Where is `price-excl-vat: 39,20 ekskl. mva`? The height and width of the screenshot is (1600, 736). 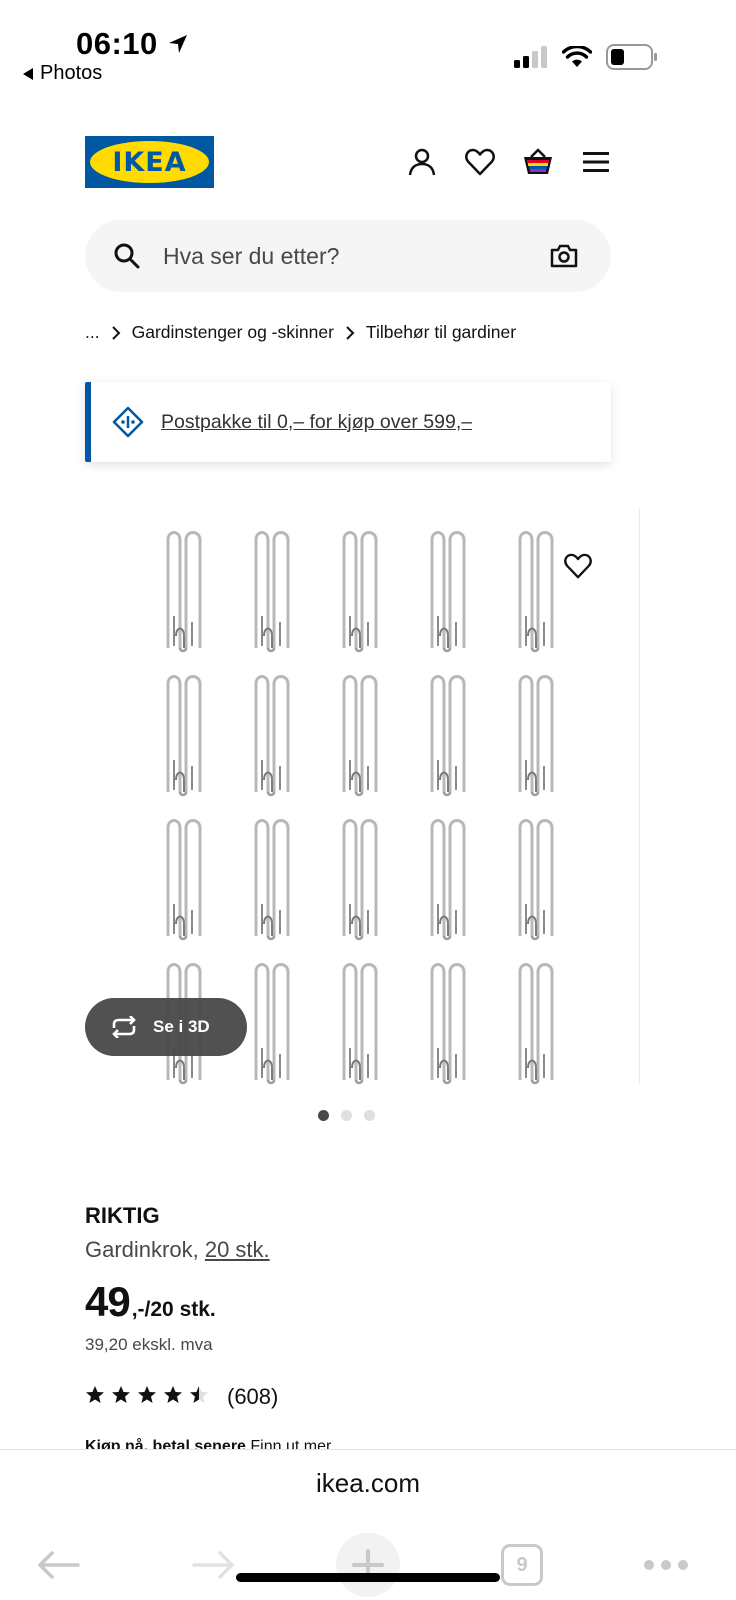
price-excl-vat: 39,20 ekskl. mva is located at coordinates (149, 1344).